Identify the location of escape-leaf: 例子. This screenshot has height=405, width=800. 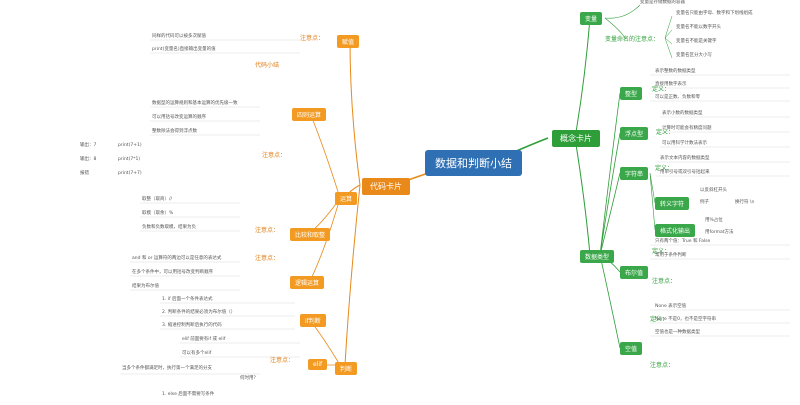
(704, 202).